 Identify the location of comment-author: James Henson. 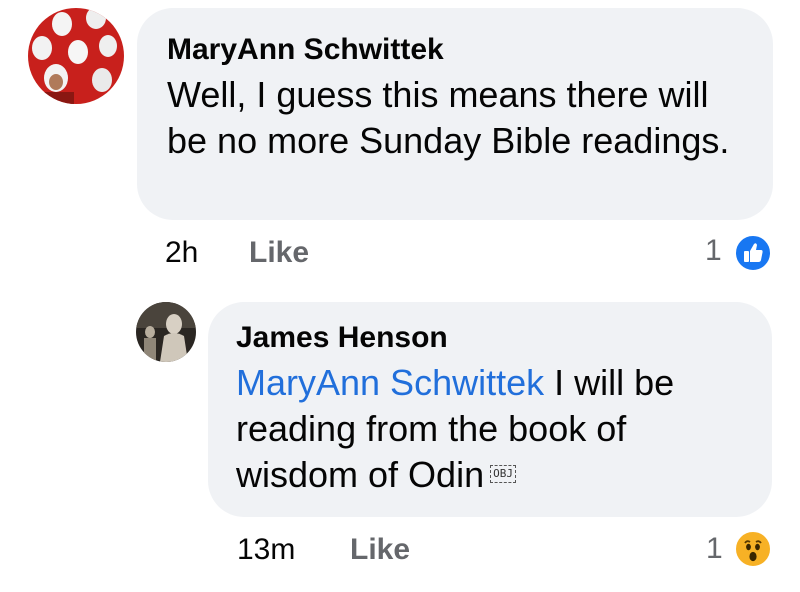
(489, 338).